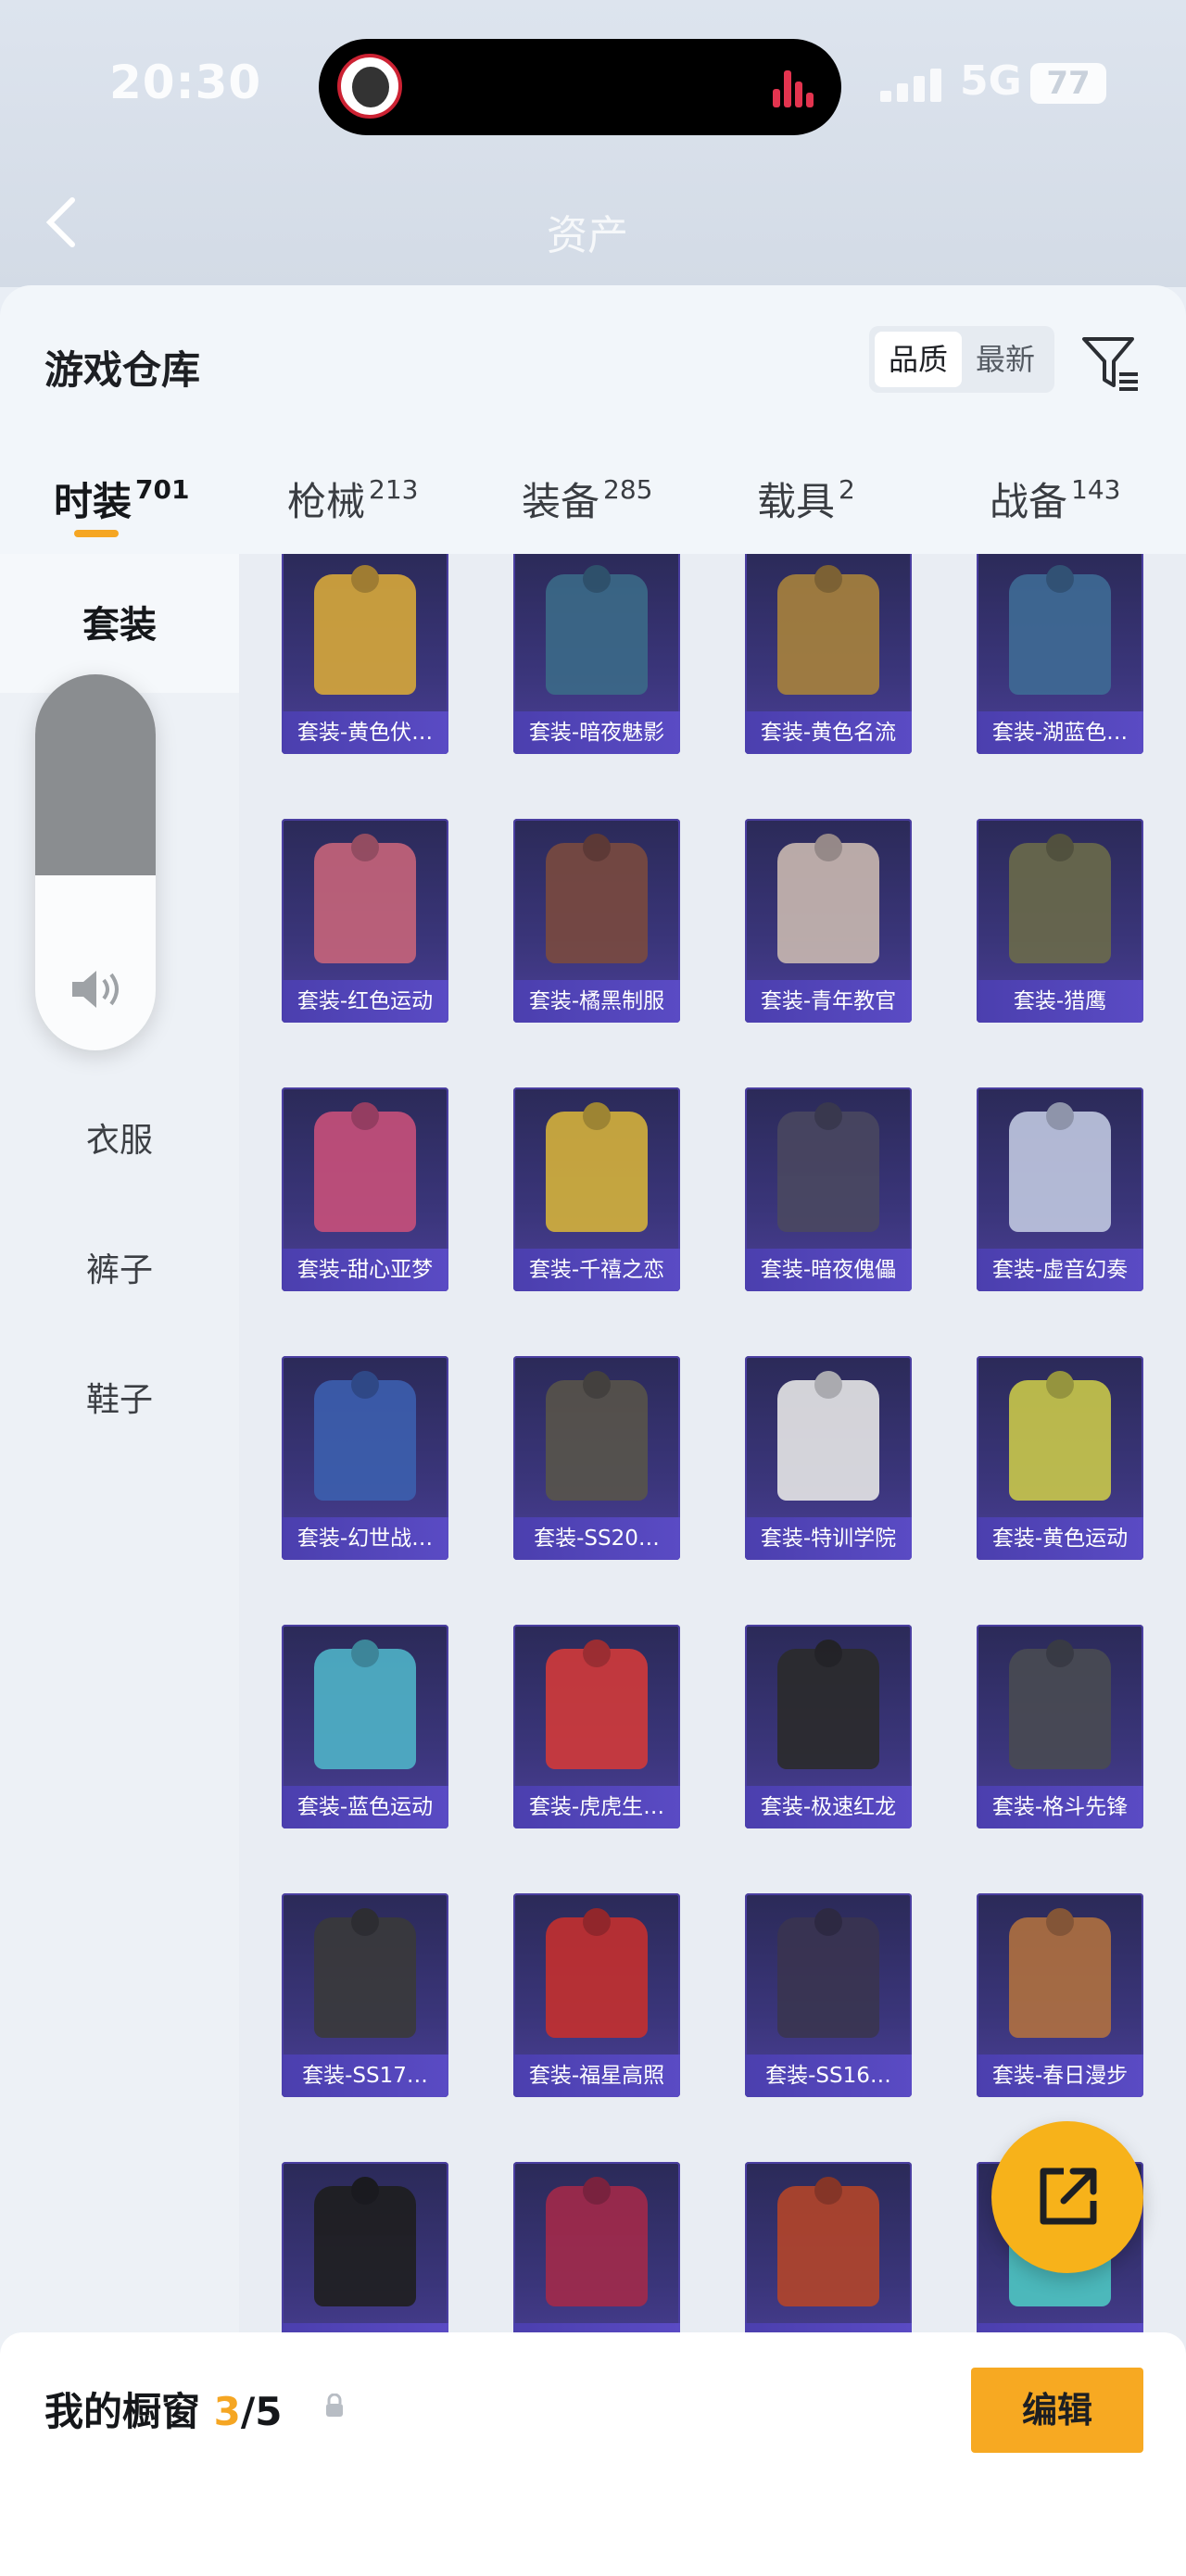 The height and width of the screenshot is (2576, 1186). I want to click on item-card: 套装-千禧之恋, so click(596, 1189).